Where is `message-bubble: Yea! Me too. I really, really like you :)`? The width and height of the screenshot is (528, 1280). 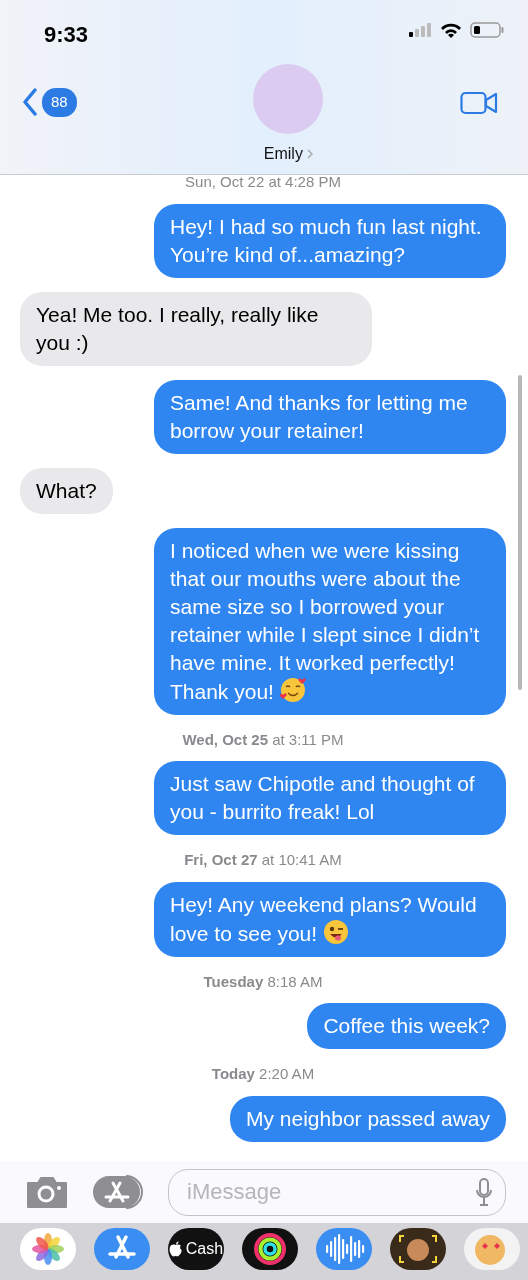
message-bubble: Yea! Me too. I really, really like you :) is located at coordinates (196, 328).